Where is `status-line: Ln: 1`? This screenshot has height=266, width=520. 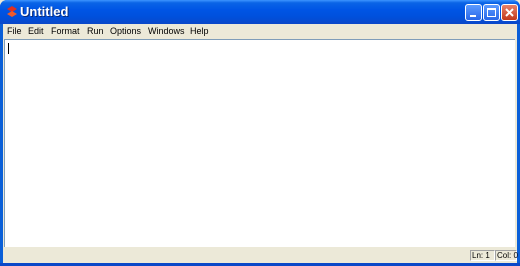 status-line: Ln: 1 is located at coordinates (482, 255).